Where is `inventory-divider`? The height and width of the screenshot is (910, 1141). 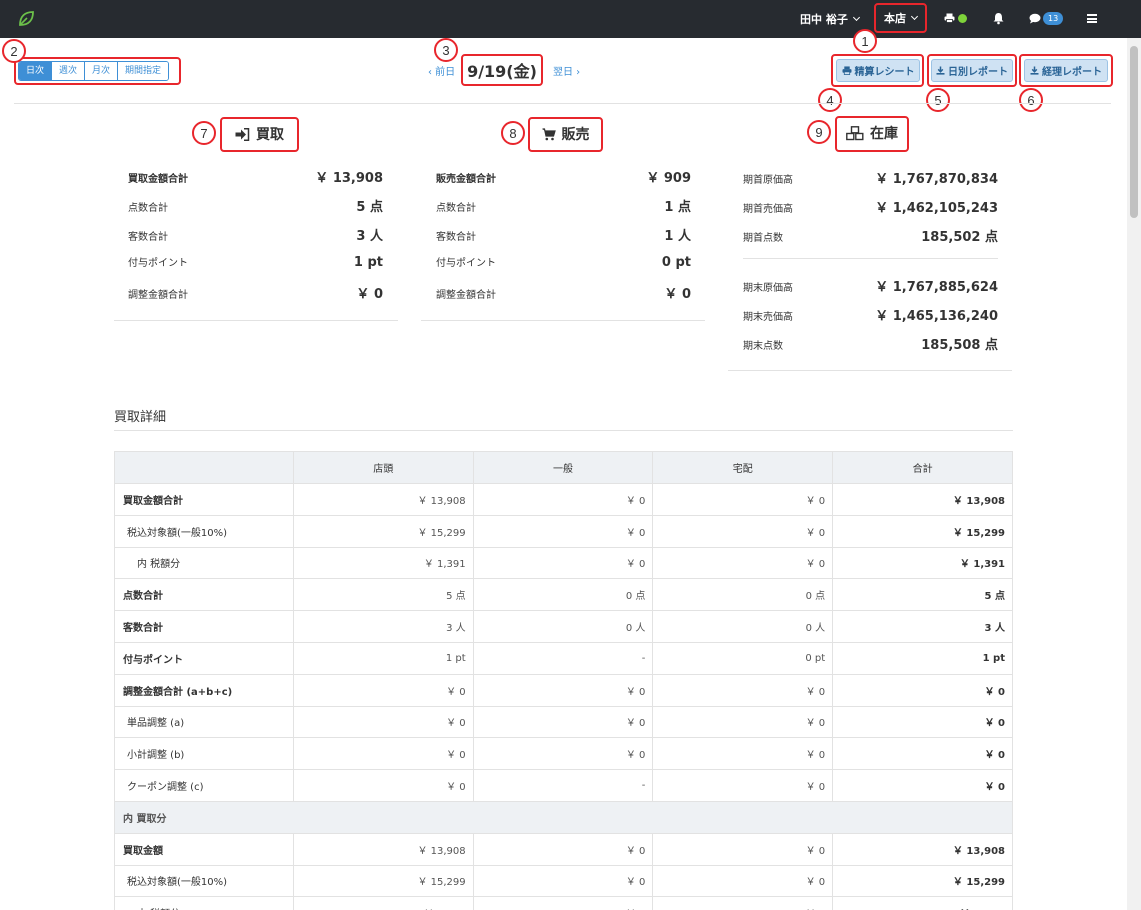
inventory-divider is located at coordinates (870, 258).